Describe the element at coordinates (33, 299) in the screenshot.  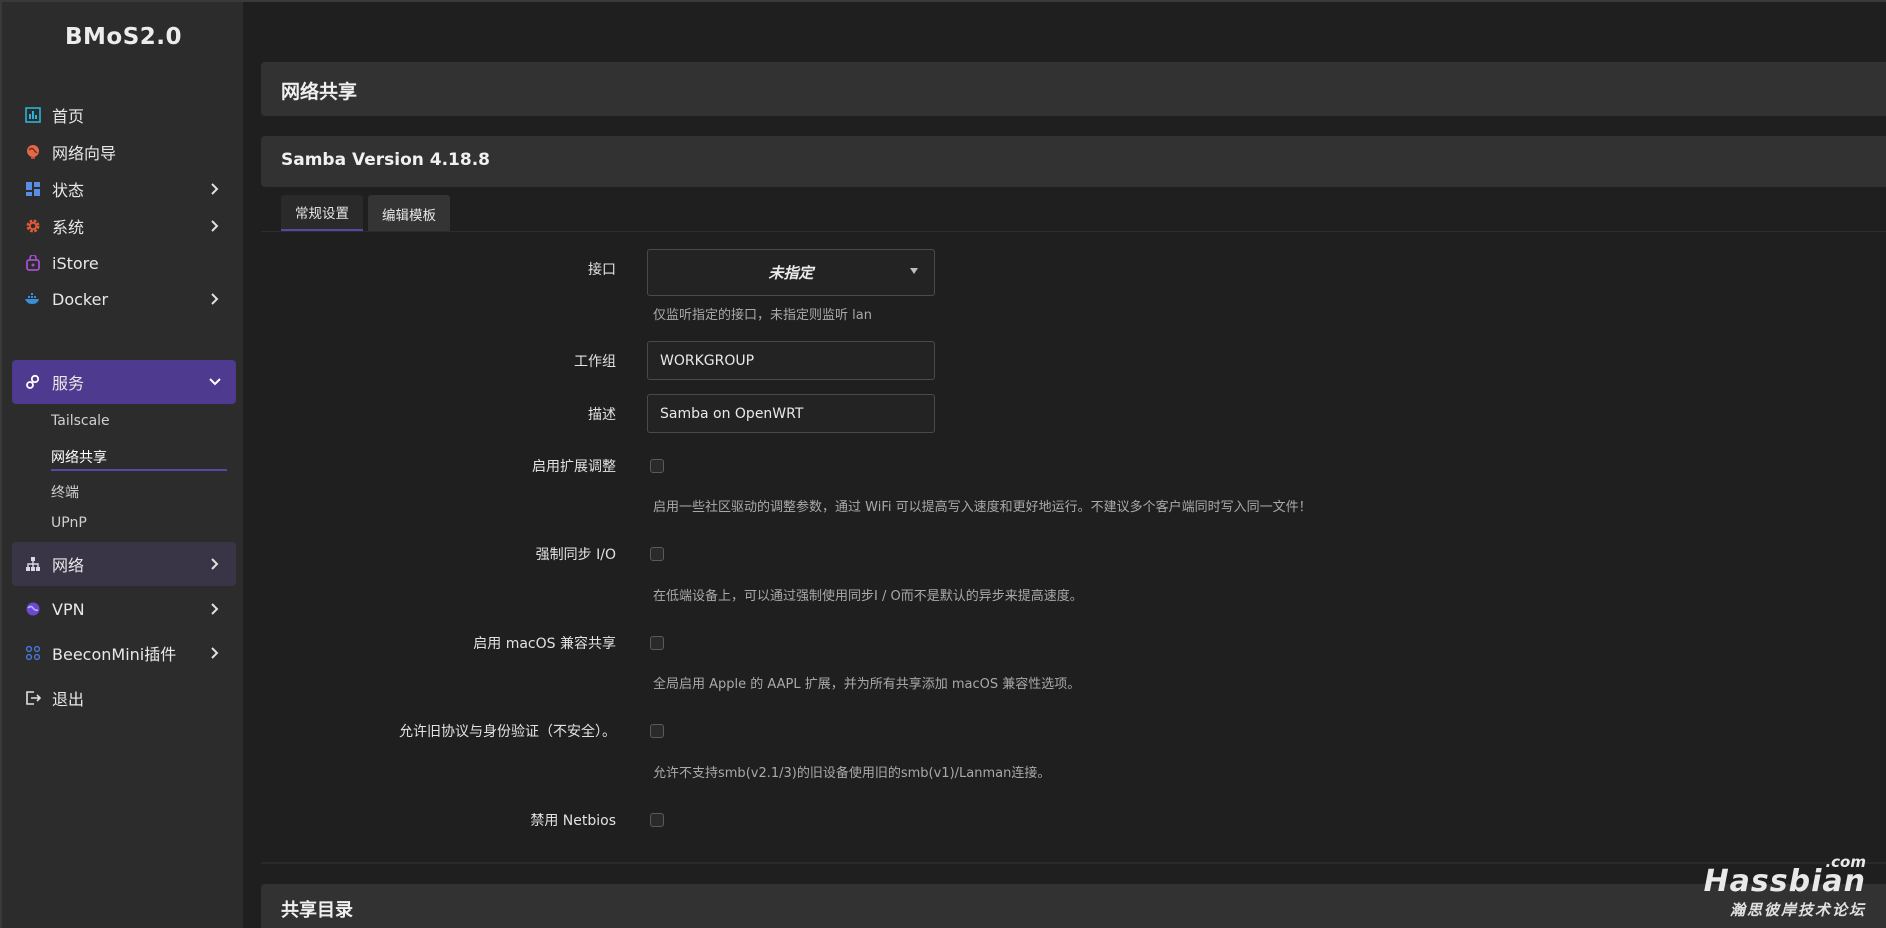
I see `docker-icon` at that location.